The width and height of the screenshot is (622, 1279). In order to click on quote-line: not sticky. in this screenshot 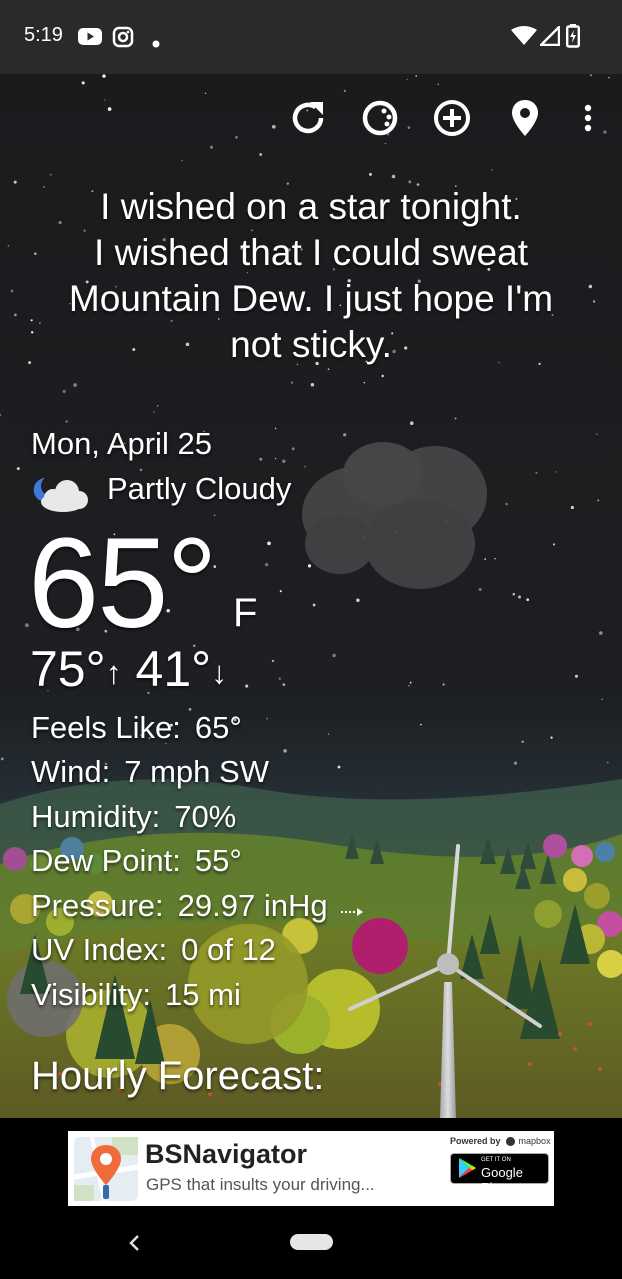, I will do `click(311, 344)`.